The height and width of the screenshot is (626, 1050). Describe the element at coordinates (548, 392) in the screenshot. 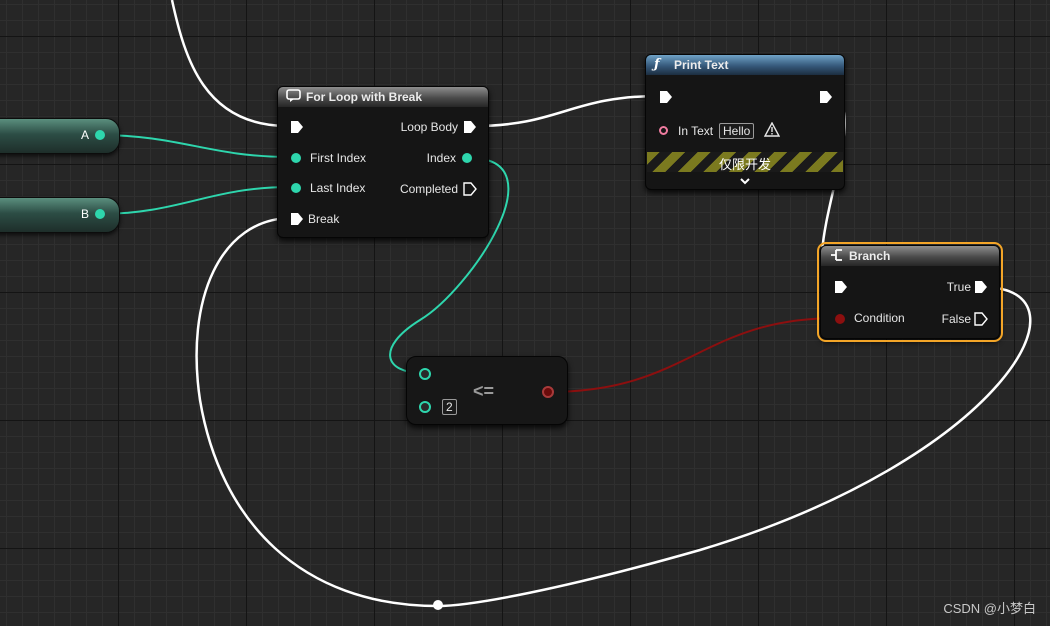

I see `compare-result-pin` at that location.